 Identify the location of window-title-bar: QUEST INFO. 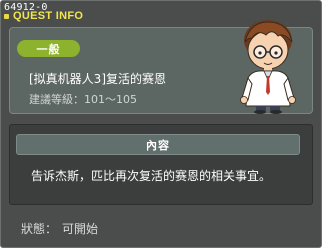
(43, 16).